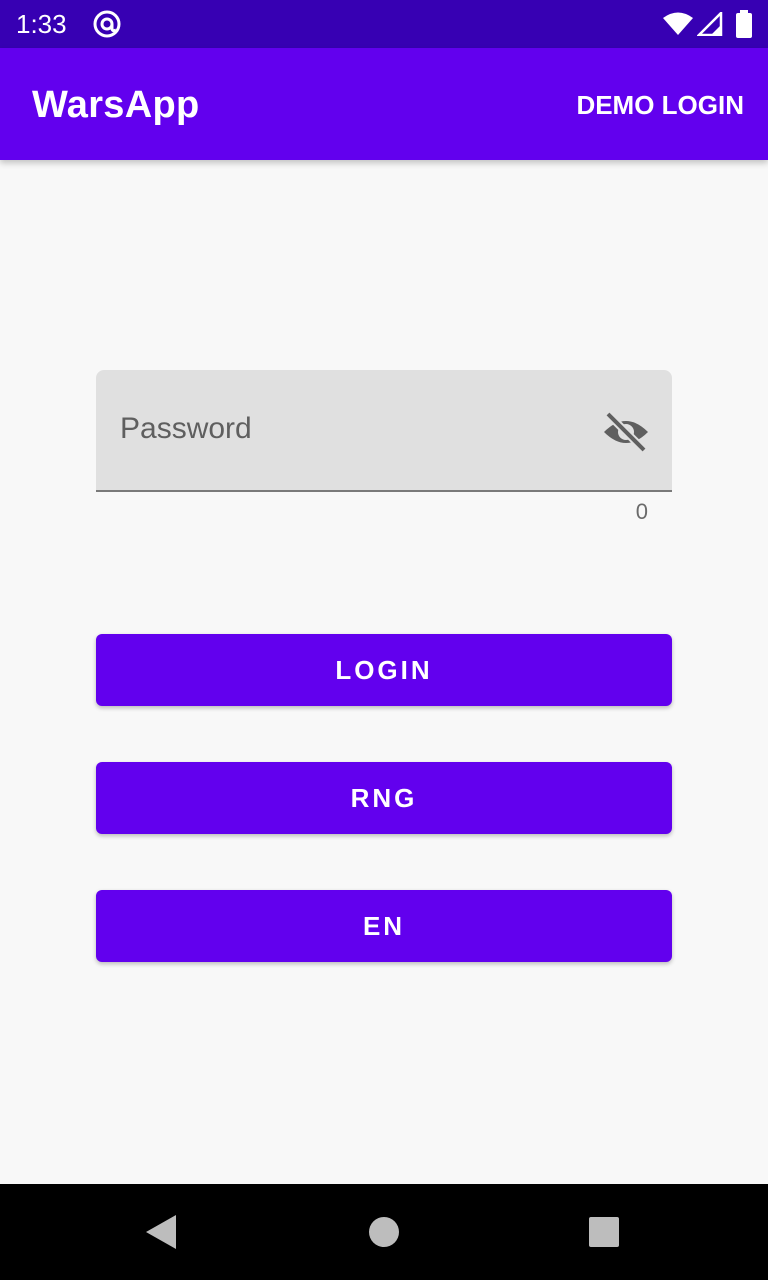 The width and height of the screenshot is (768, 1280). Describe the element at coordinates (641, 511) in the screenshot. I see `character-counter: 0` at that location.